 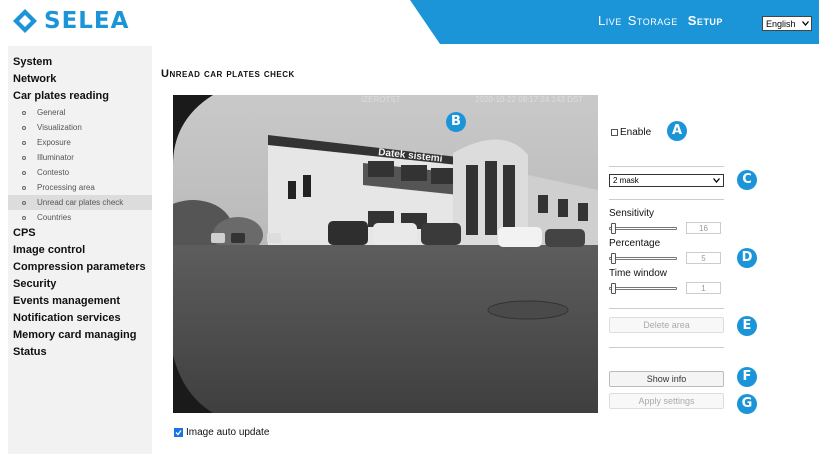 I want to click on sidebar-subitem-label: Illuminator, so click(x=55, y=157).